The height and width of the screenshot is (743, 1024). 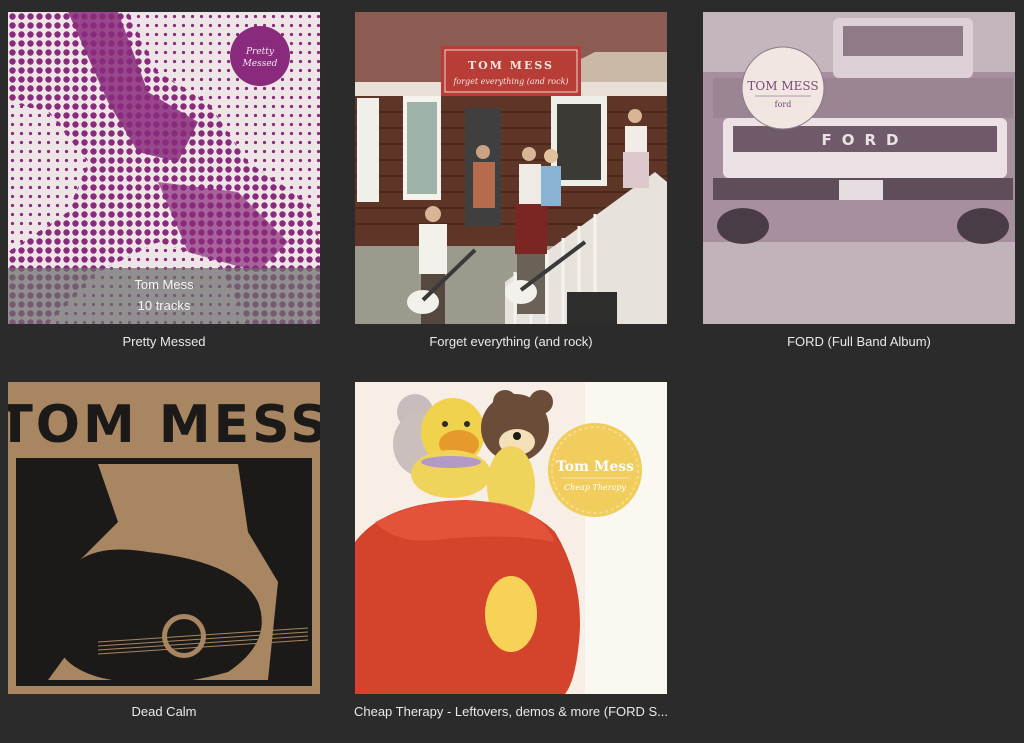 I want to click on cover-art: TOM MESS, so click(x=164, y=538).